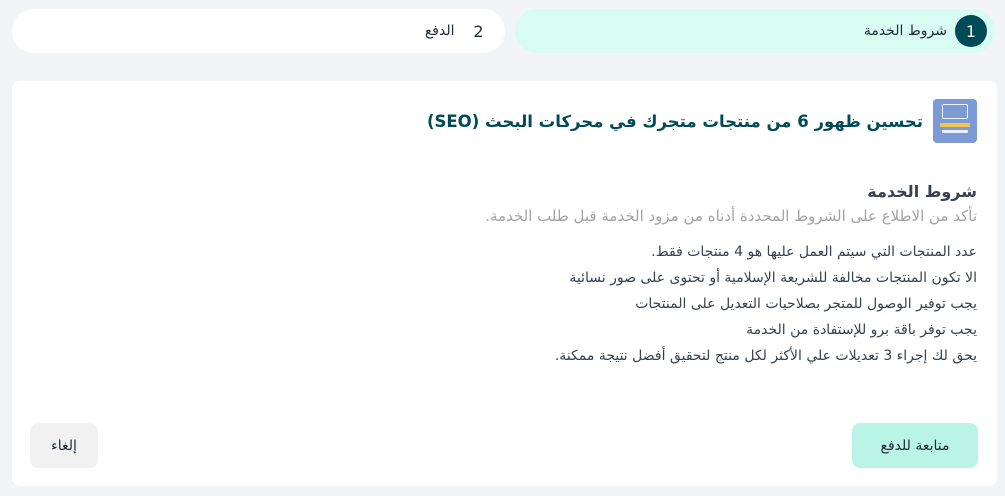 Image resolution: width=1005 pixels, height=496 pixels. What do you see at coordinates (258, 31) in the screenshot?
I see `step-payment: 2 الدفع` at bounding box center [258, 31].